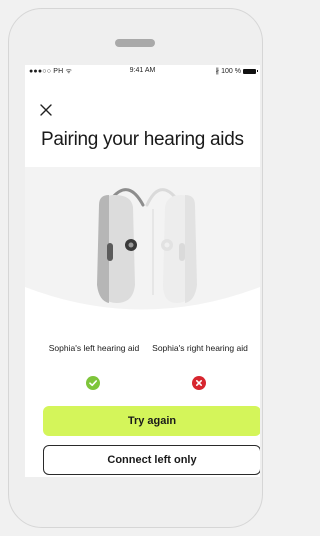  I want to click on try-again-button: Try again, so click(151, 421).